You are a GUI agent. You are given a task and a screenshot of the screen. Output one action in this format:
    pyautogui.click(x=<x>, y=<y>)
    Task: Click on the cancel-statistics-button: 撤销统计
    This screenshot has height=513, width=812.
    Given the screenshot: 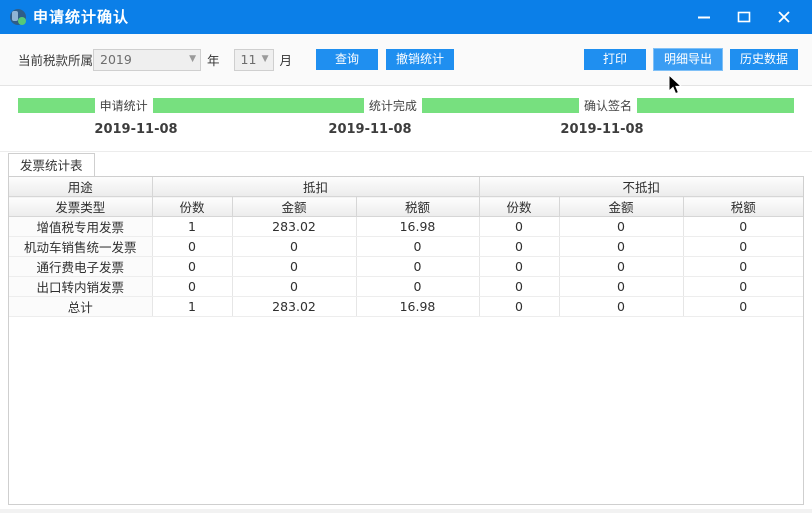 What is the action you would take?
    pyautogui.click(x=420, y=59)
    